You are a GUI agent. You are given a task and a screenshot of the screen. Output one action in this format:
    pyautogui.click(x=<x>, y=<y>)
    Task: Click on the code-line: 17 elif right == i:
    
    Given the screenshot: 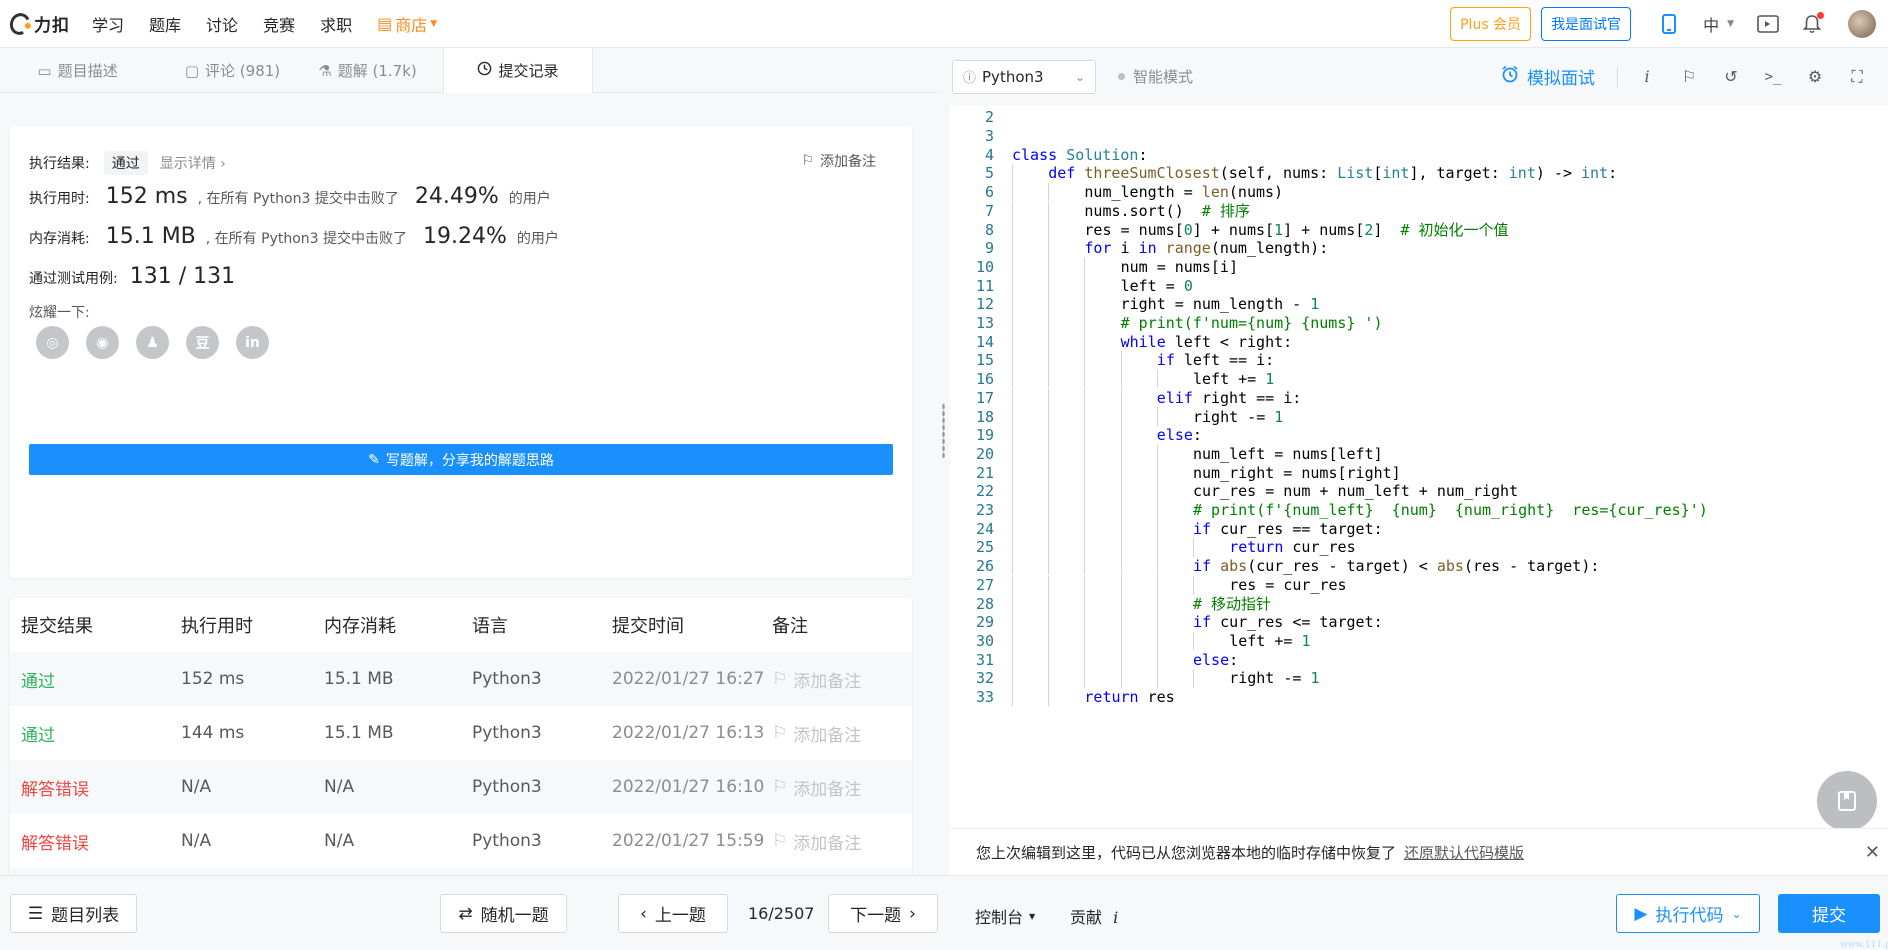 What is the action you would take?
    pyautogui.click(x=1125, y=398)
    